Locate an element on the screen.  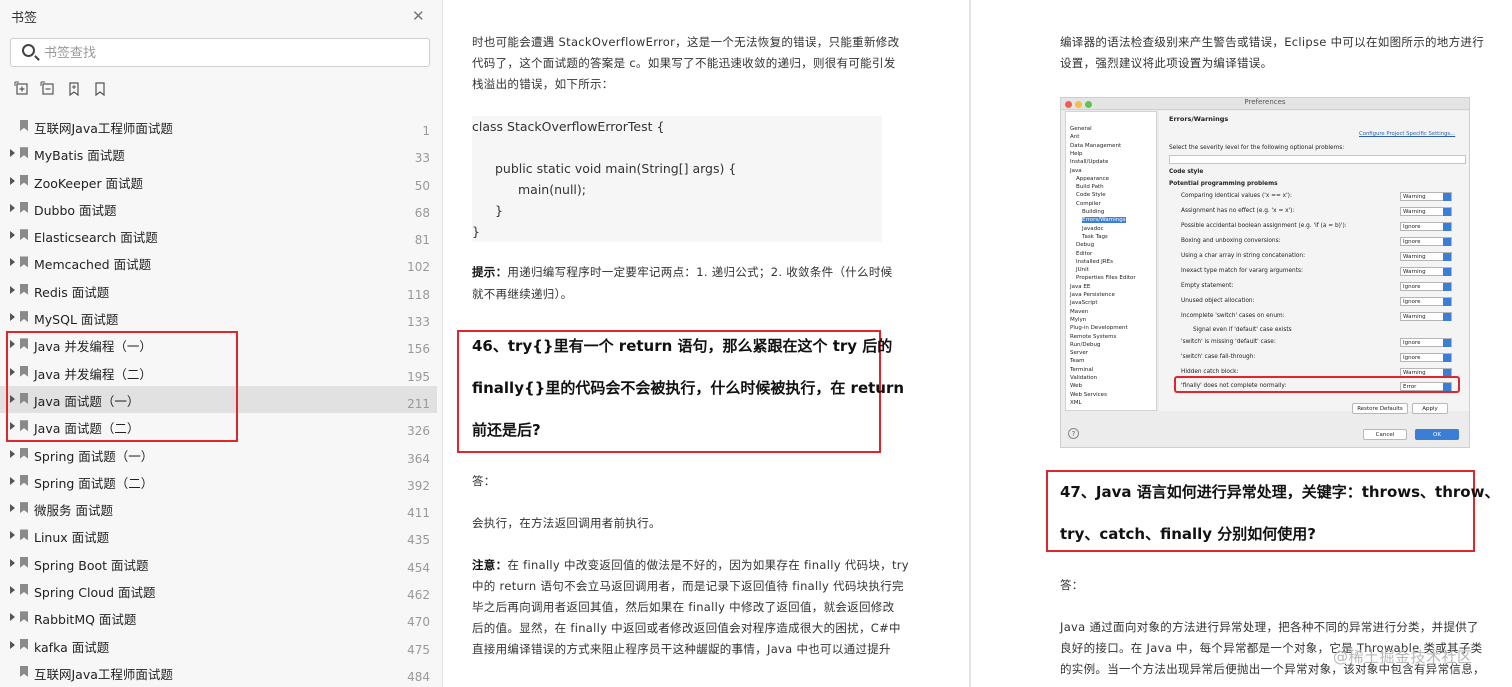
bookmark-item: Linux 面试题 435 is located at coordinates (218, 535).